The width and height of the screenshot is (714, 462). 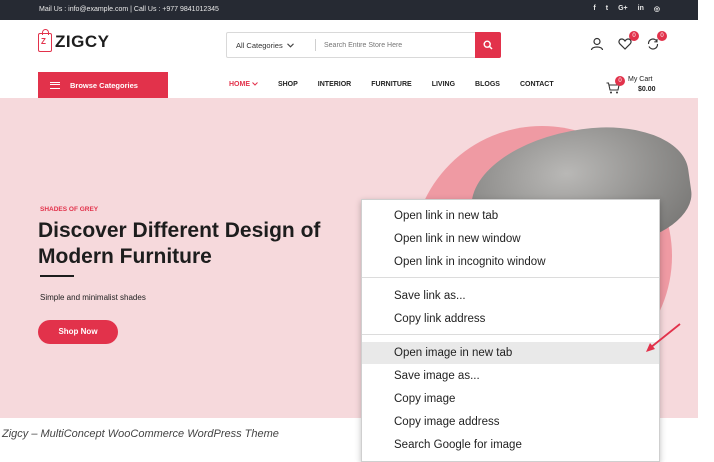 I want to click on header-icons: 0 0, so click(x=628, y=41).